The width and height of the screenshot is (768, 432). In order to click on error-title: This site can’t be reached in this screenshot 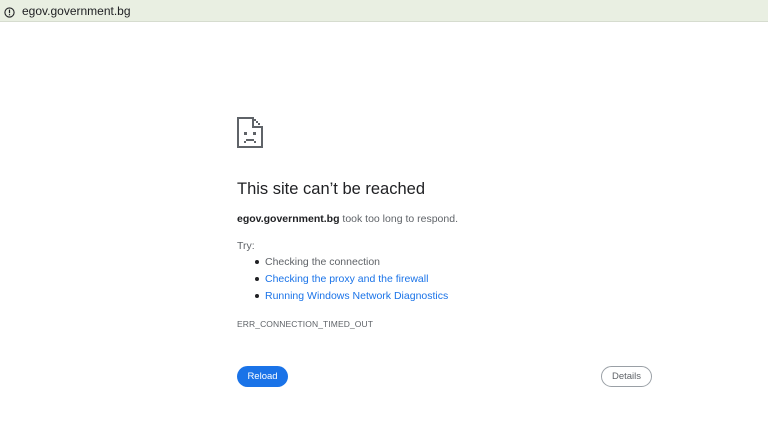, I will do `click(331, 189)`.